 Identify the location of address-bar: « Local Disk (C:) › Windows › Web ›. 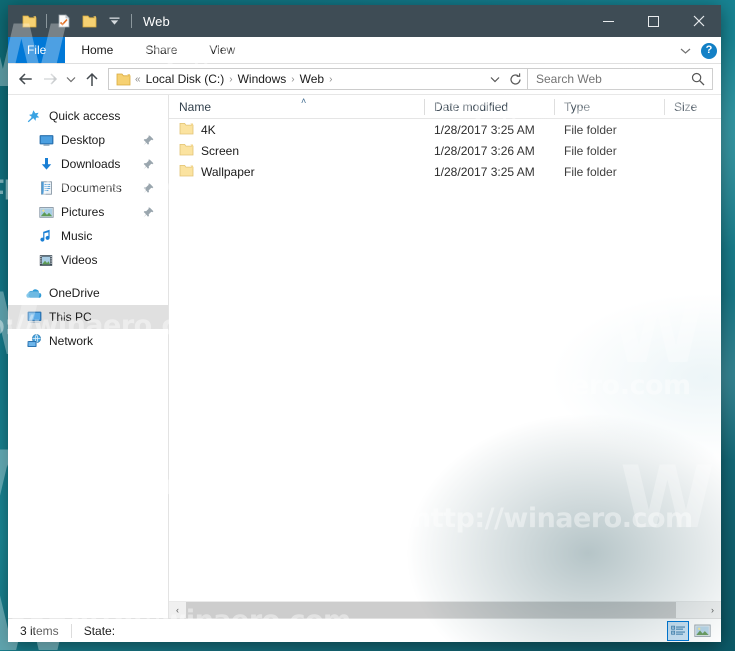
(318, 79).